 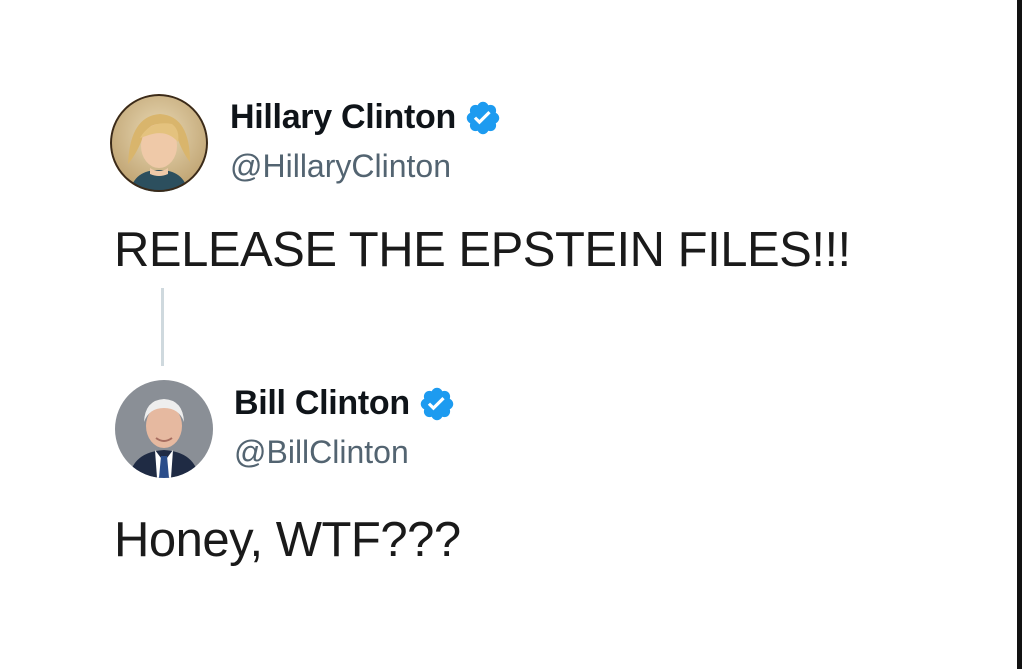 What do you see at coordinates (322, 403) in the screenshot?
I see `author-name-text: Bill Clinton` at bounding box center [322, 403].